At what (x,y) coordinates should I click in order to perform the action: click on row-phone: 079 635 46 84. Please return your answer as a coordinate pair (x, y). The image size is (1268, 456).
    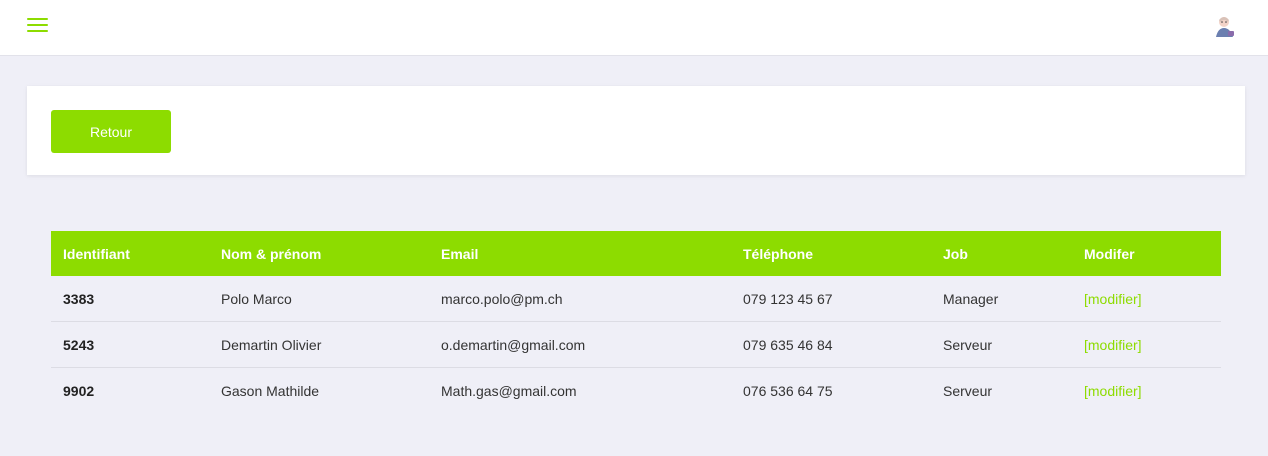
    Looking at the image, I should click on (788, 344).